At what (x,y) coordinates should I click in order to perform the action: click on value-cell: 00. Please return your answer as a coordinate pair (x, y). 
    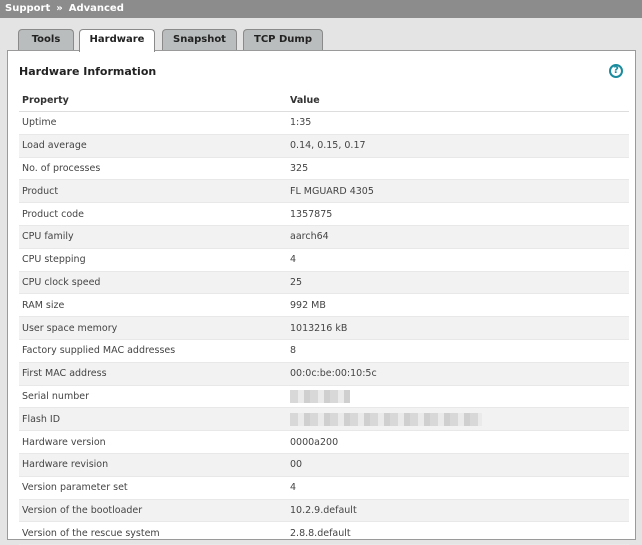
    Looking at the image, I should click on (458, 465).